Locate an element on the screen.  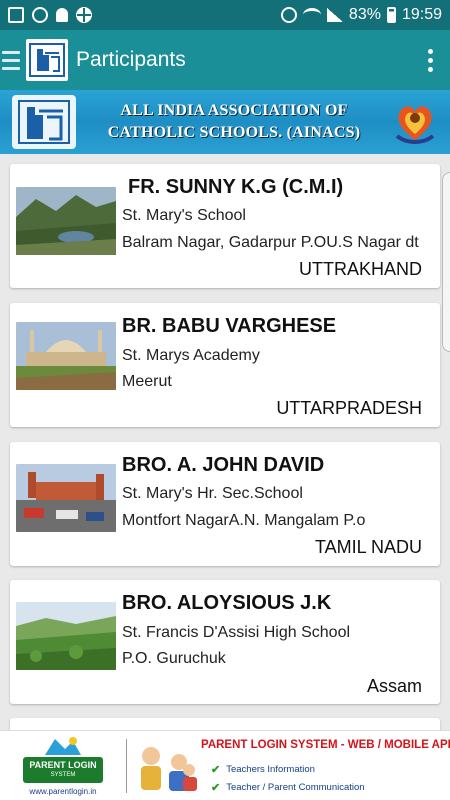
participant-name: FR. SUNNY K.G (C.M.I) is located at coordinates (236, 187).